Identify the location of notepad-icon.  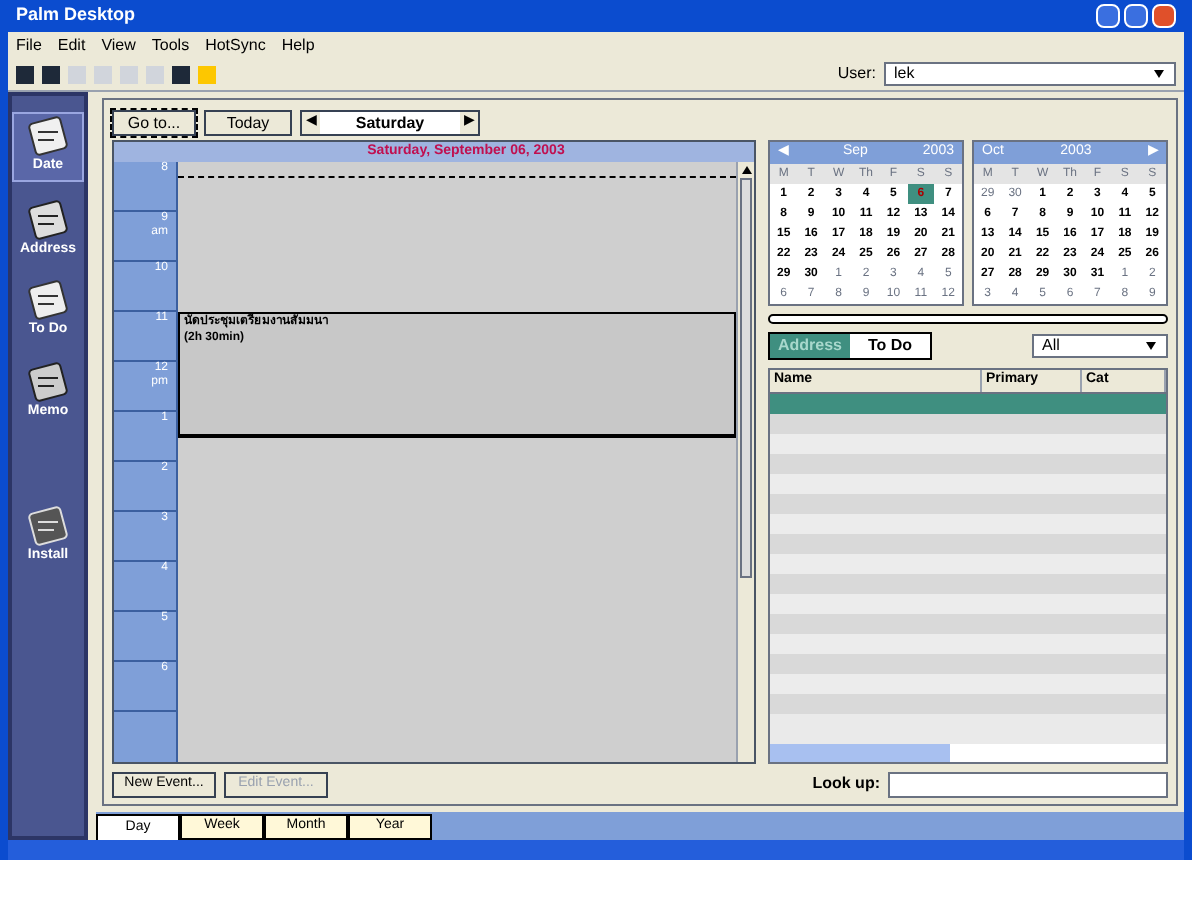
(48, 300).